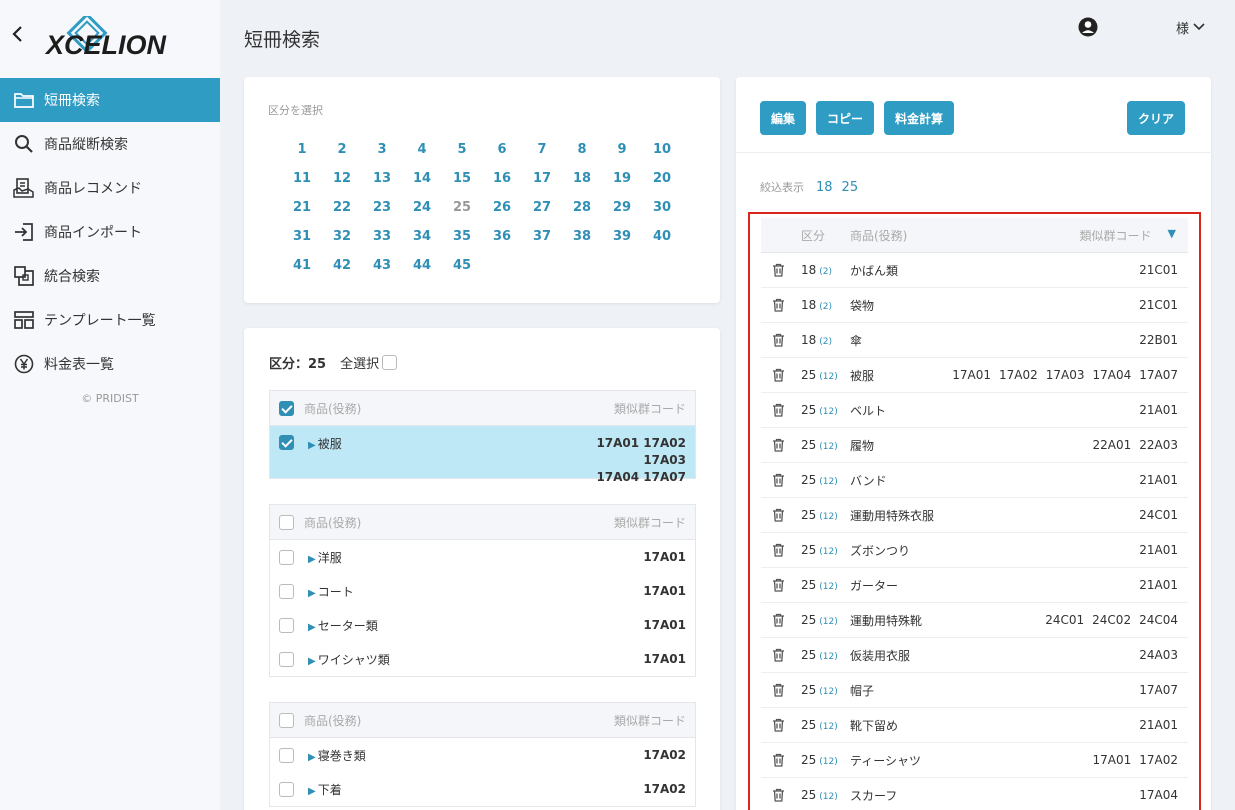 The width and height of the screenshot is (1235, 810). Describe the element at coordinates (622, 207) in the screenshot. I see `class-number-29: 29` at that location.